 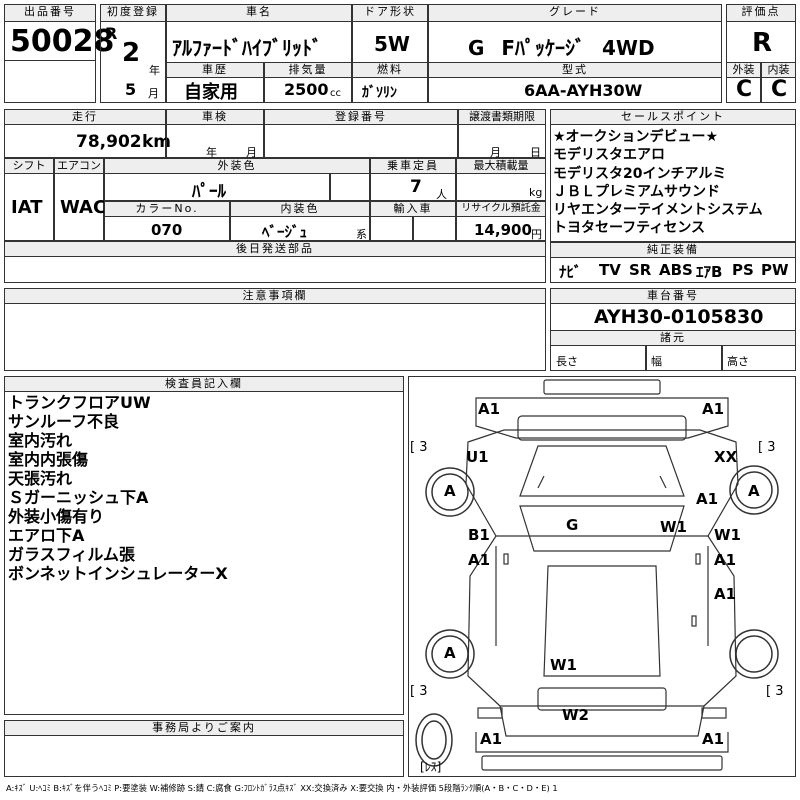 What do you see at coordinates (583, 90) in the screenshot?
I see `model-value: 6AA-AYH30W` at bounding box center [583, 90].